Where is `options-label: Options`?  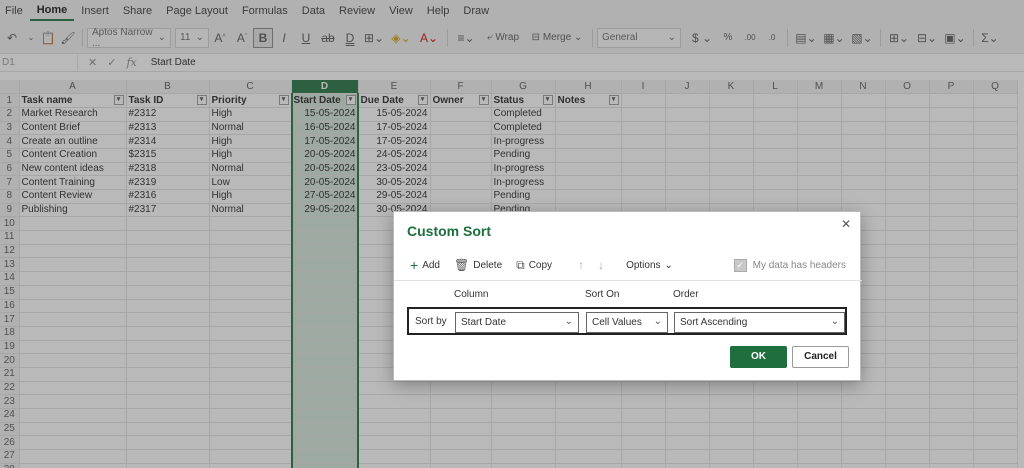 options-label: Options is located at coordinates (643, 265).